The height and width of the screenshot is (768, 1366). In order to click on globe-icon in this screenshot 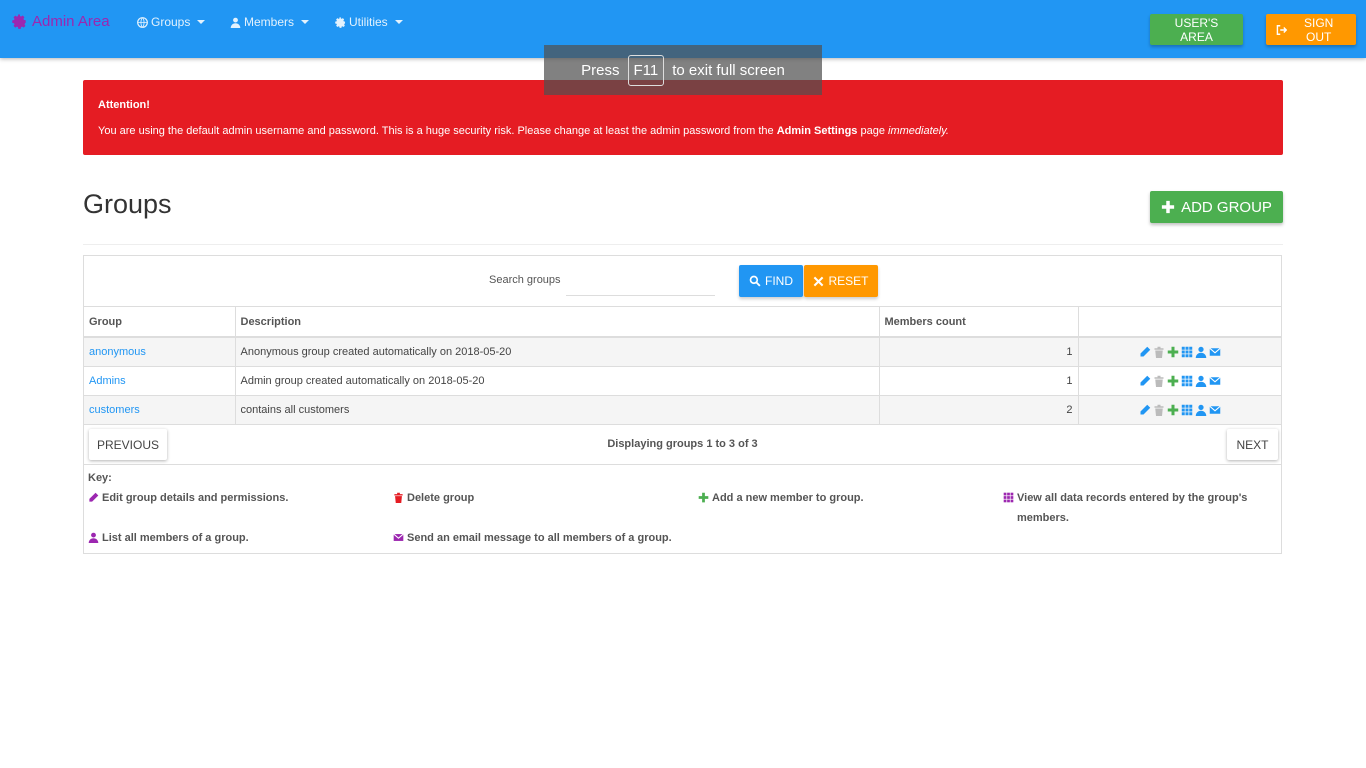, I will do `click(142, 22)`.